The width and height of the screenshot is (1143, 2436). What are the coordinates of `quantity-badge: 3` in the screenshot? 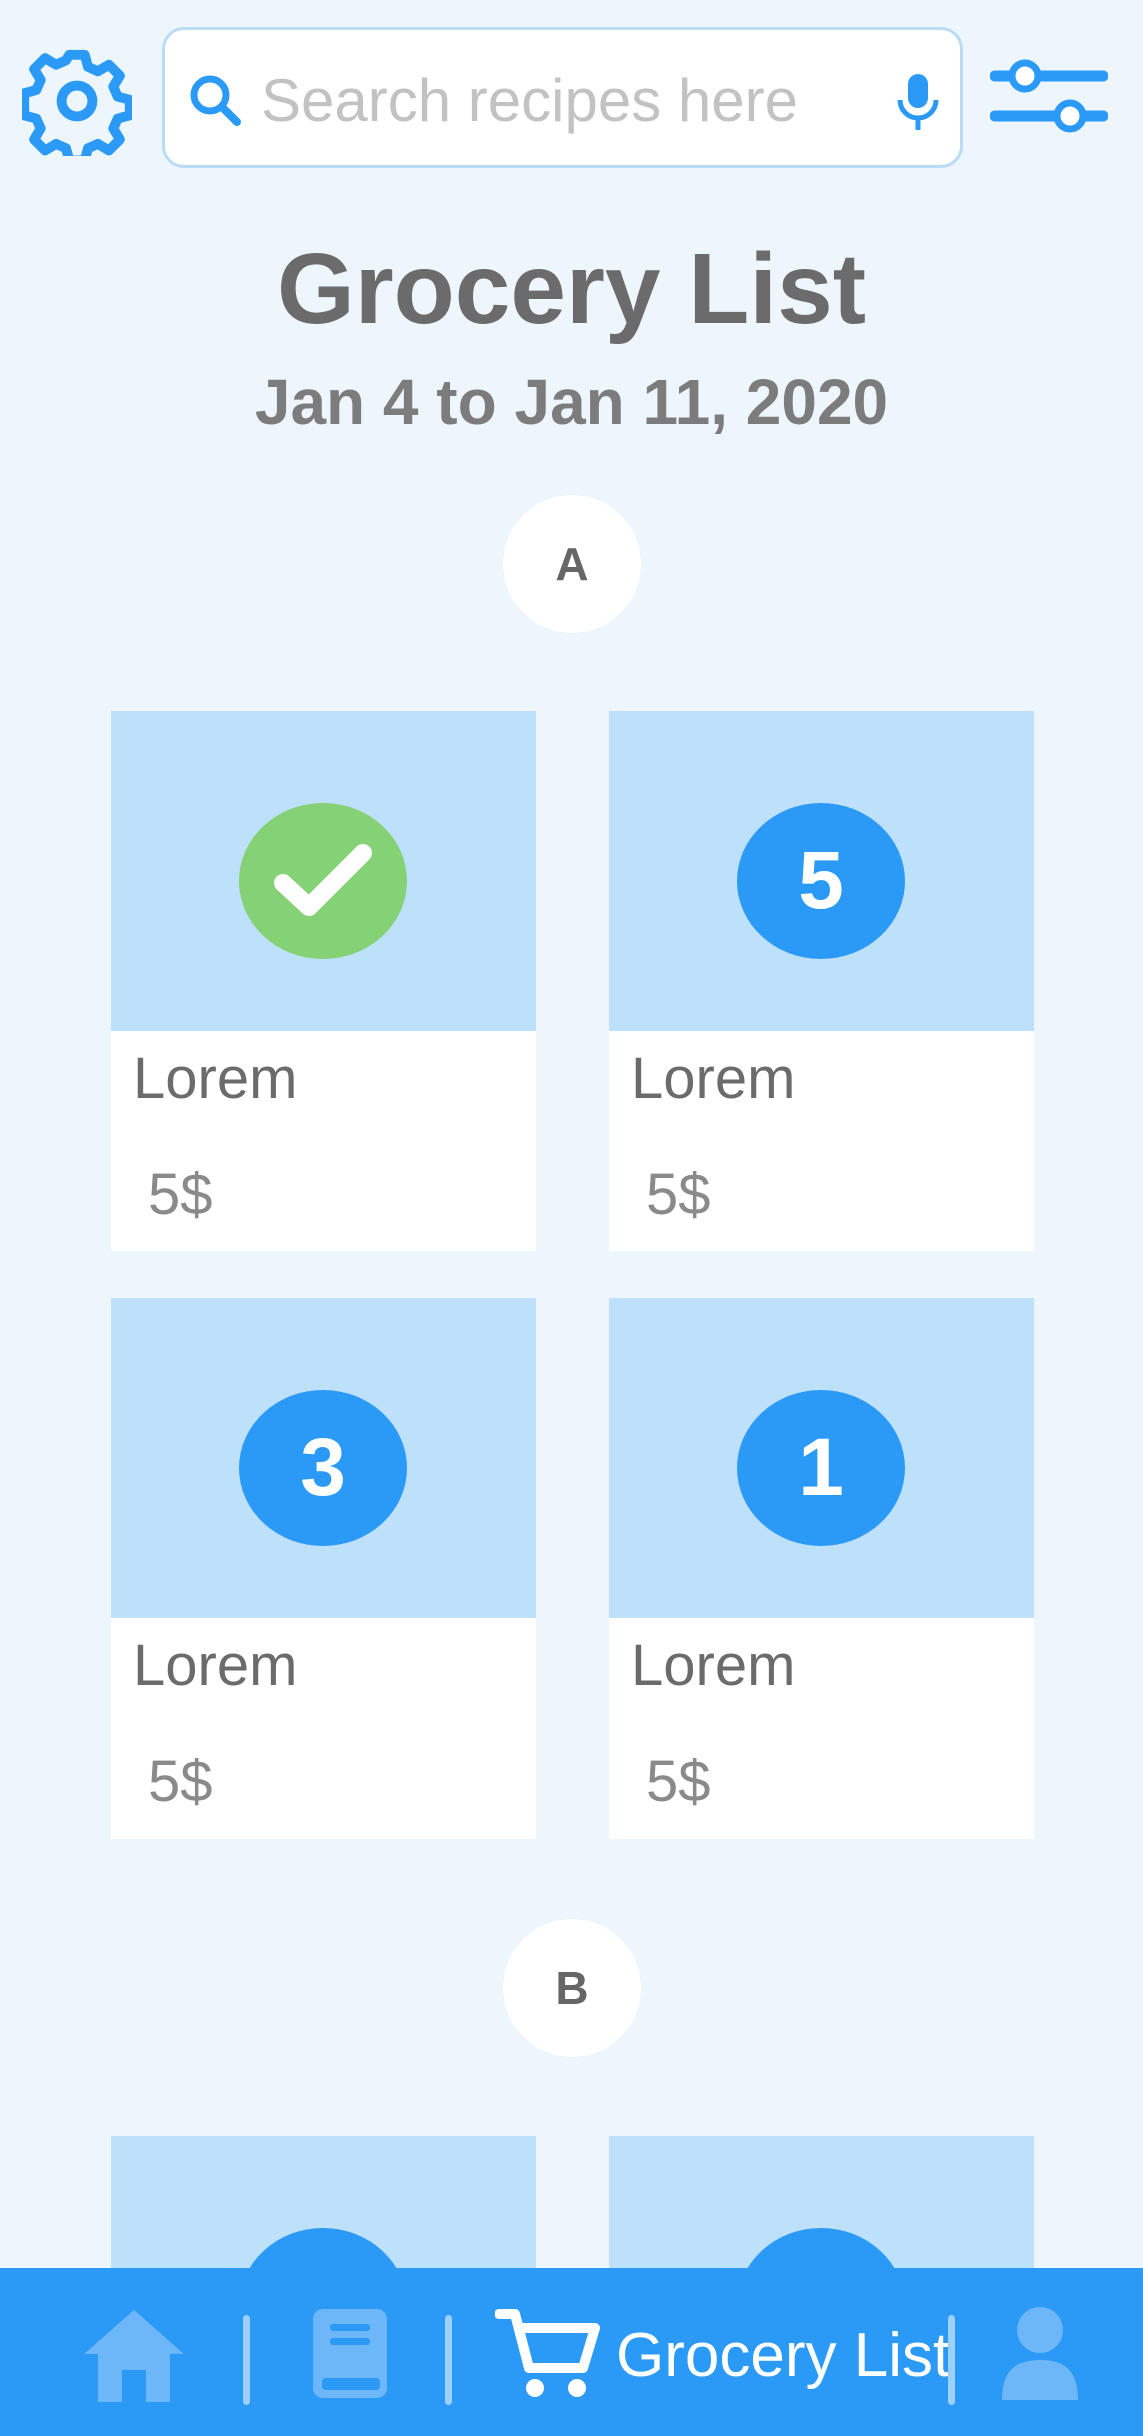 It's located at (323, 1468).